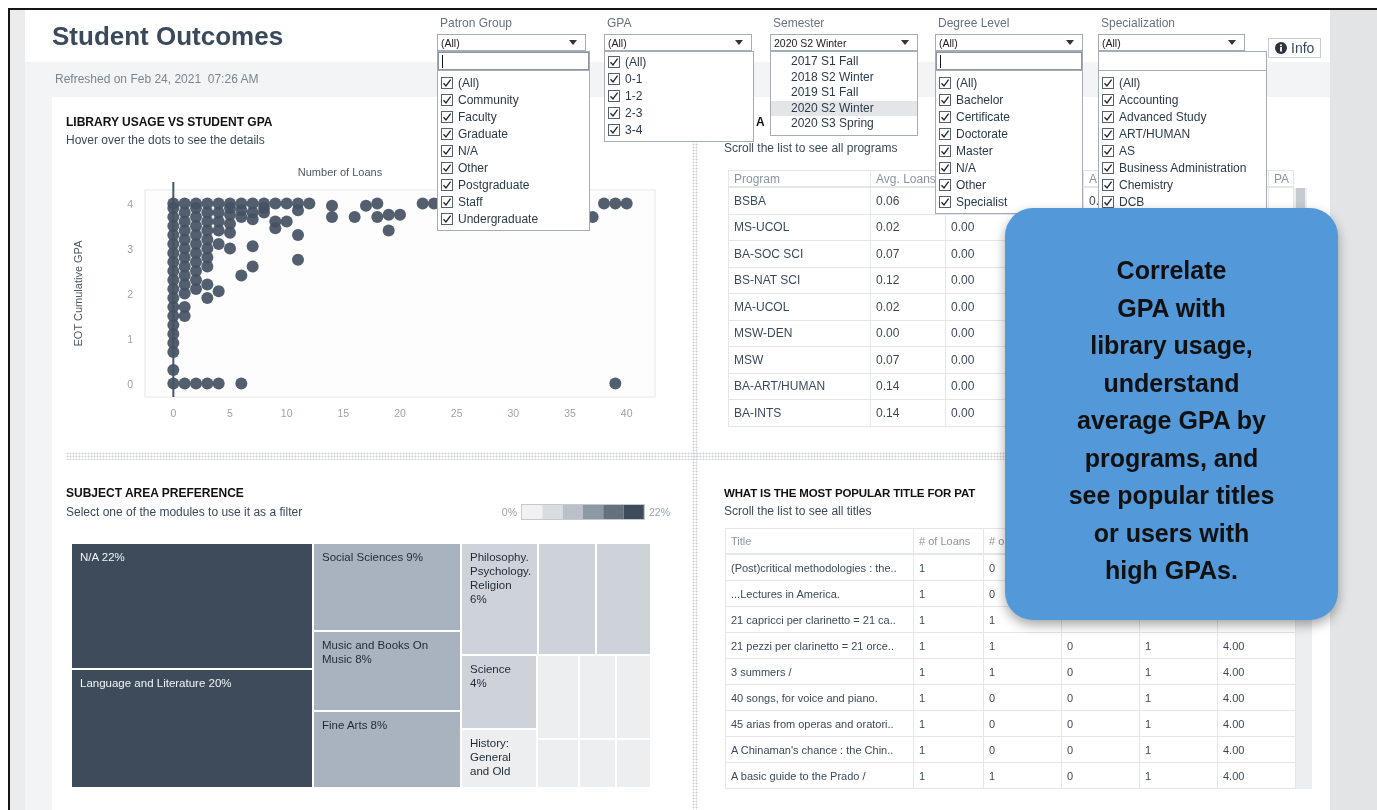 The width and height of the screenshot is (1377, 810). I want to click on table-cell: A Chinaman's chance : the Chin.., so click(820, 750).